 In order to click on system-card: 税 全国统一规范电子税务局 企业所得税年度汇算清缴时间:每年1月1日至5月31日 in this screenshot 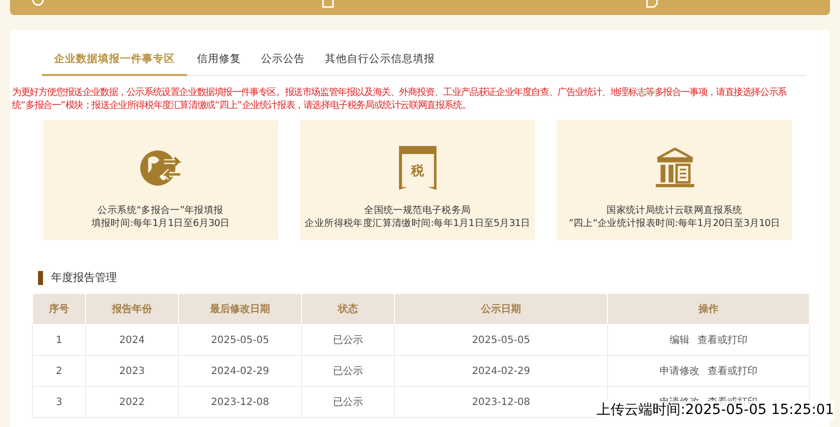, I will do `click(417, 180)`.